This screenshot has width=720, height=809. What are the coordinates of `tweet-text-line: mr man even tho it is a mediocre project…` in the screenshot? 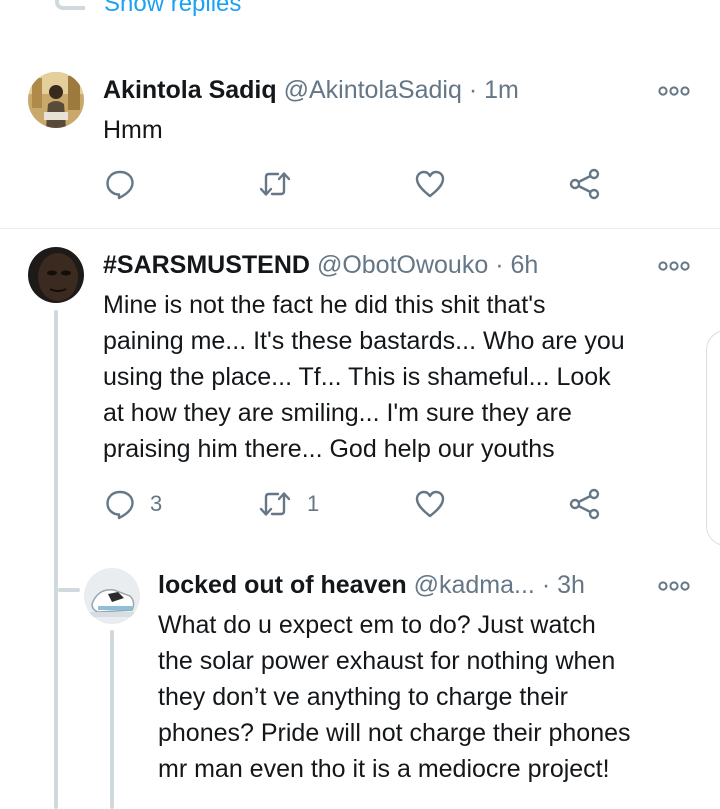 It's located at (384, 769).